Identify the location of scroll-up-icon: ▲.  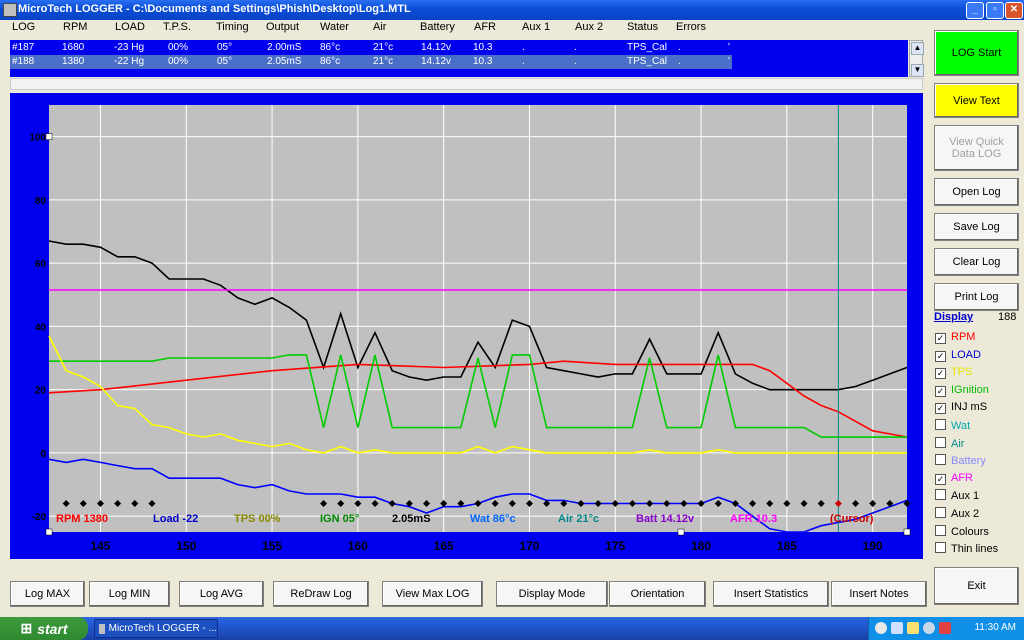
(917, 48).